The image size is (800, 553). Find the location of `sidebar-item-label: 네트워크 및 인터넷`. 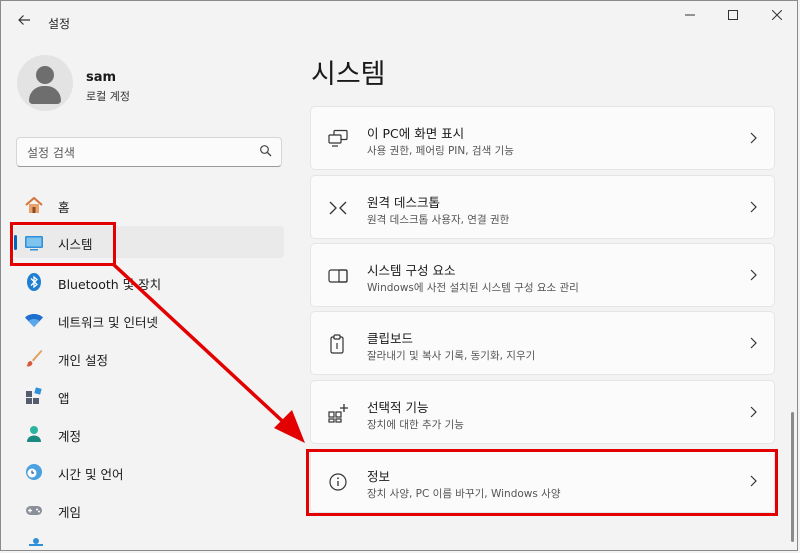

sidebar-item-label: 네트워크 및 인터넷 is located at coordinates (108, 322).